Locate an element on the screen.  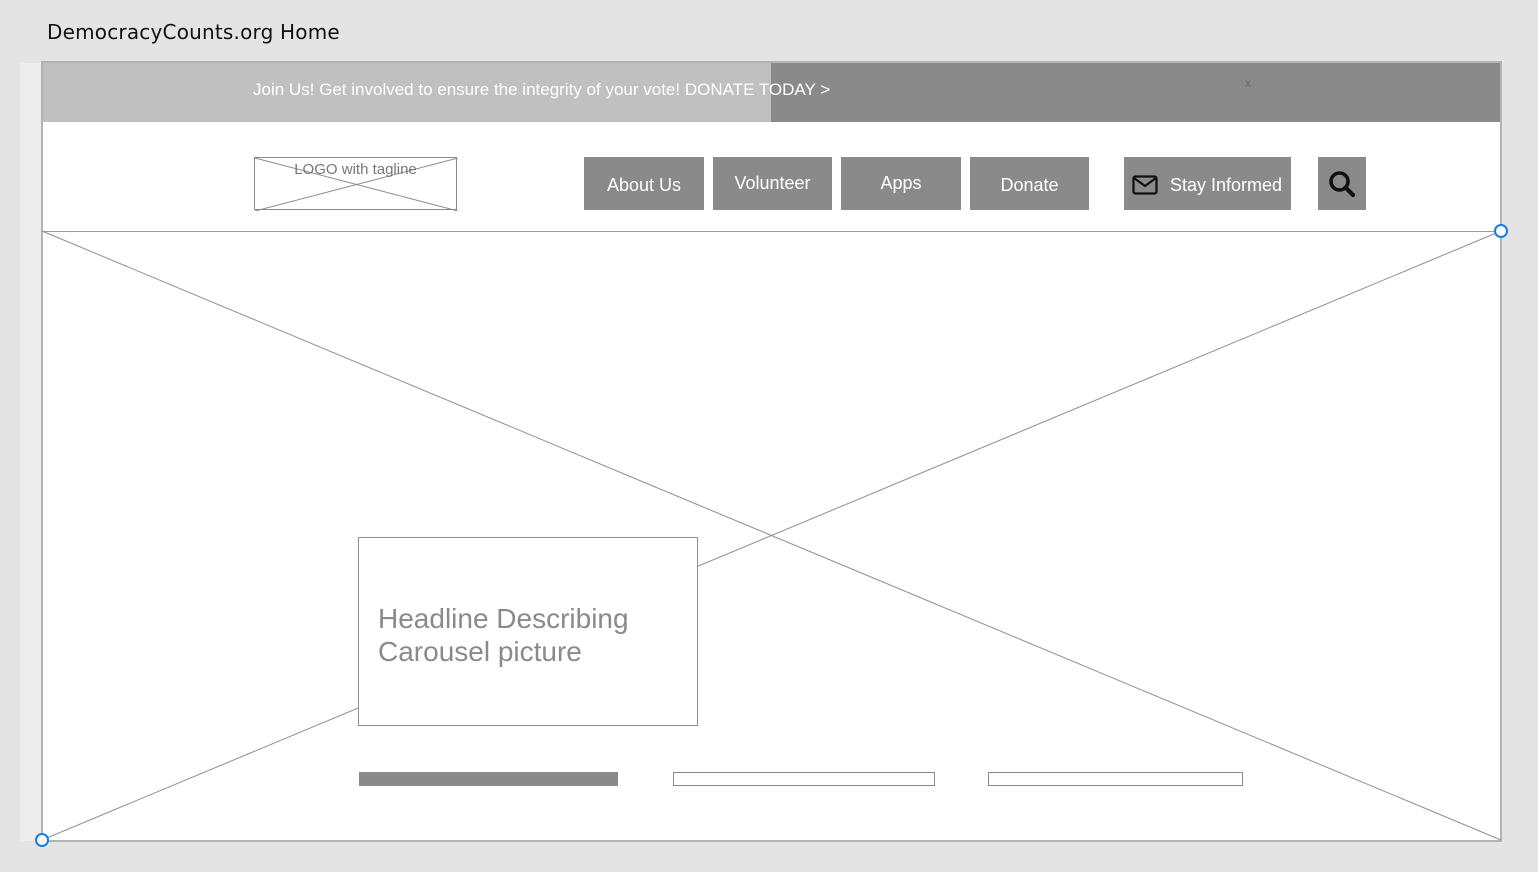
nav-about-us-label: About Us is located at coordinates (644, 185).